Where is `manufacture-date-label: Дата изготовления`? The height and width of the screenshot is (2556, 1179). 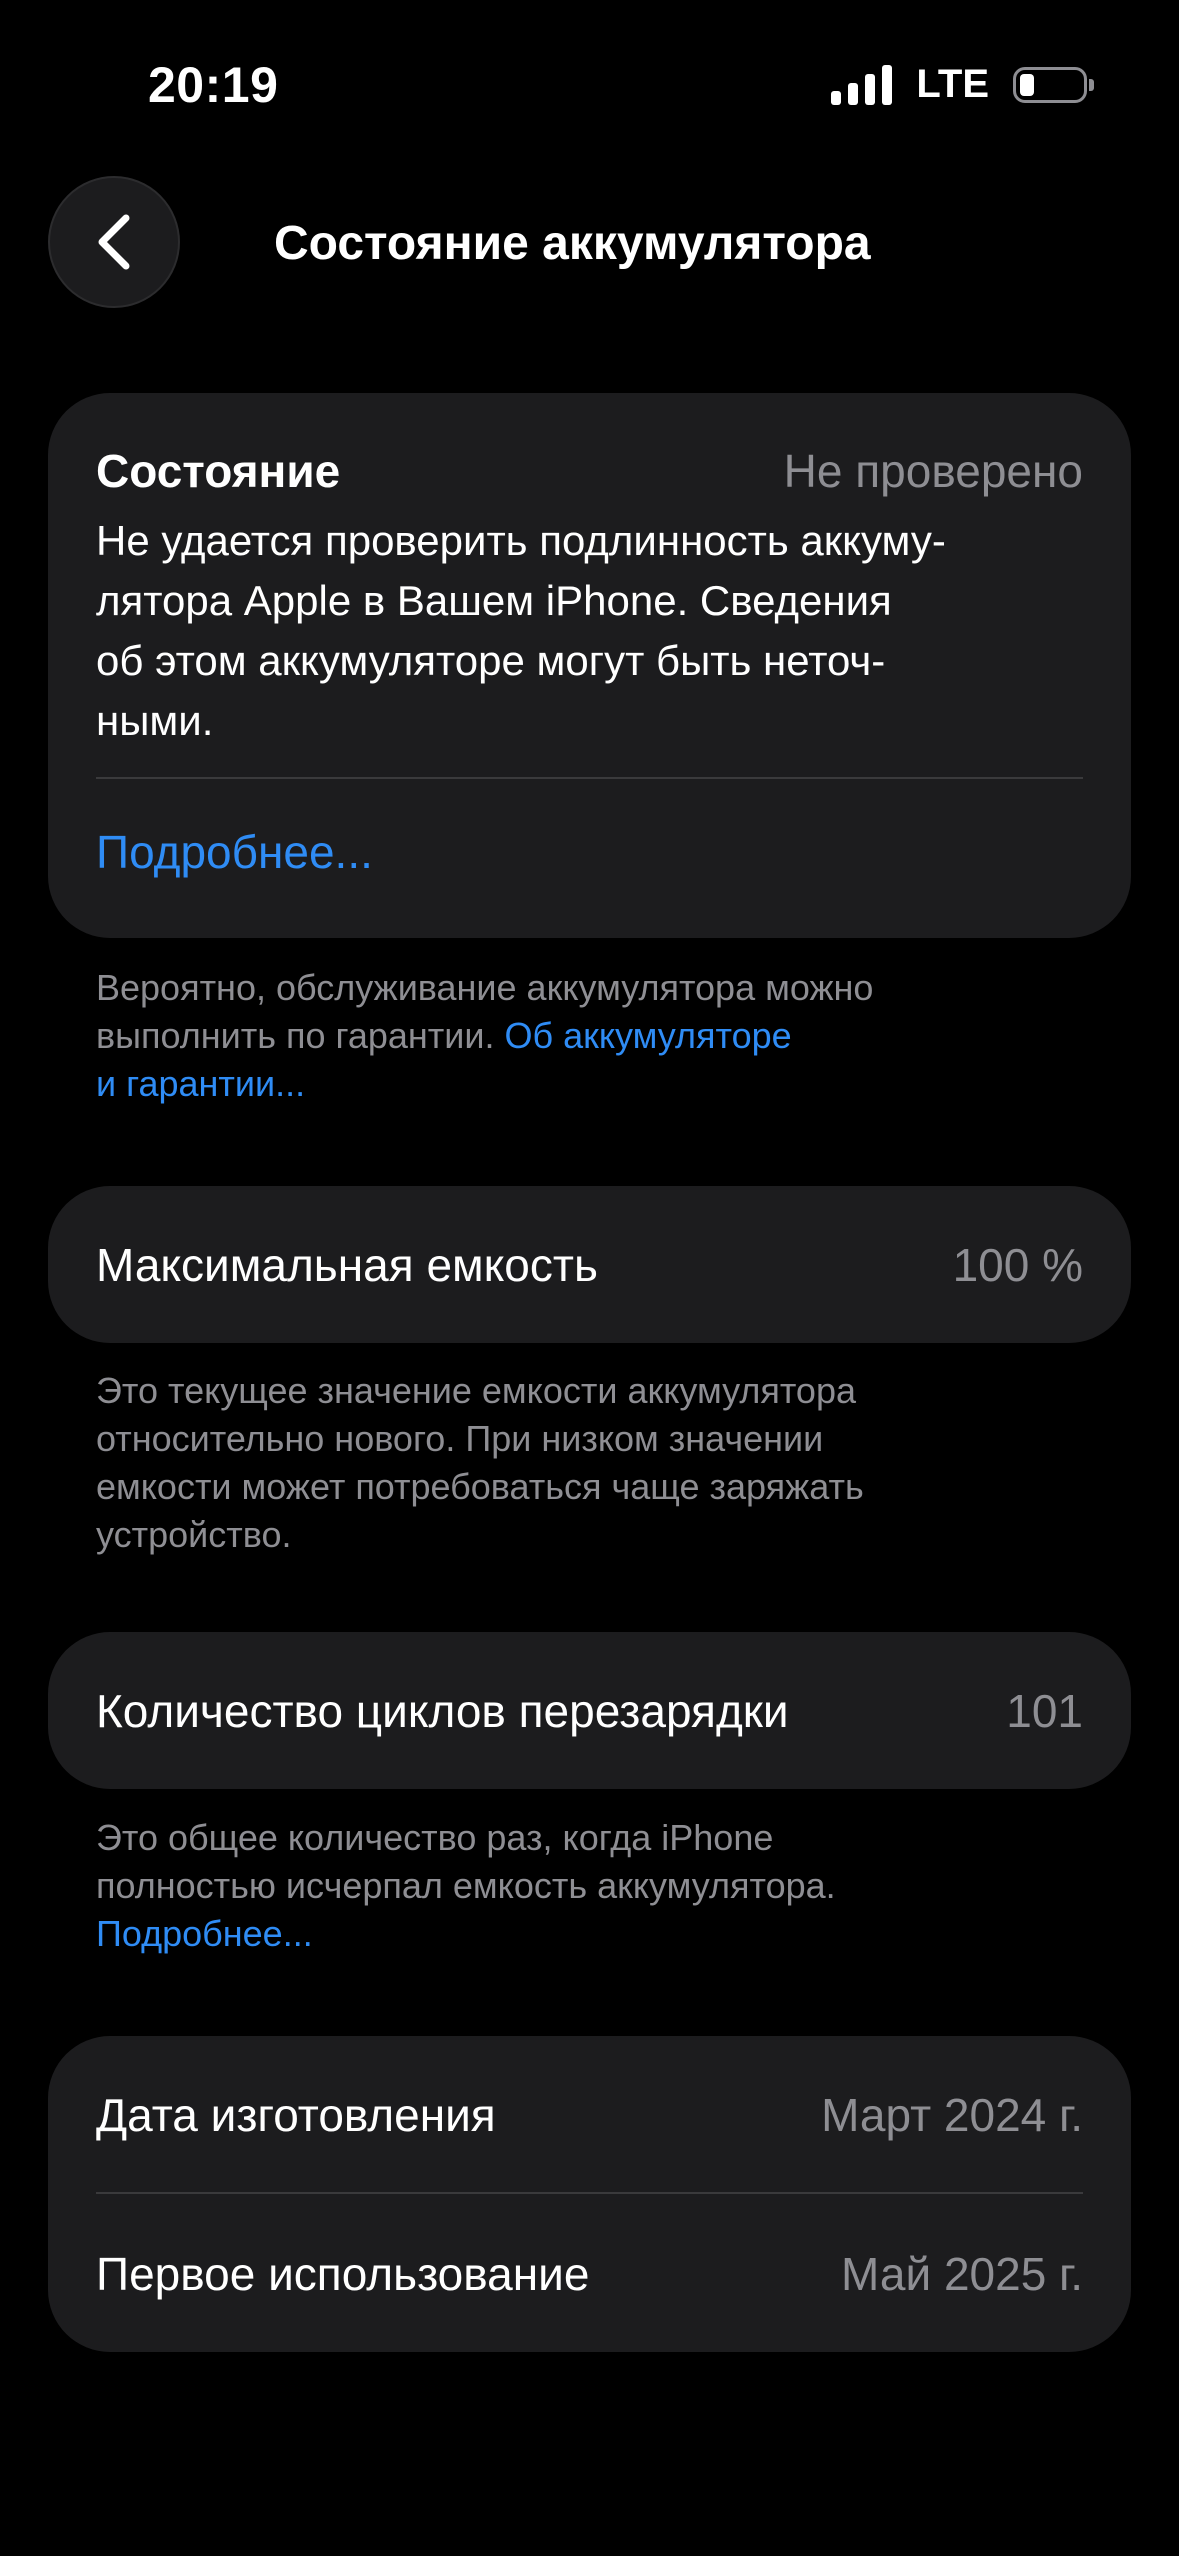 manufacture-date-label: Дата изготовления is located at coordinates (296, 2114).